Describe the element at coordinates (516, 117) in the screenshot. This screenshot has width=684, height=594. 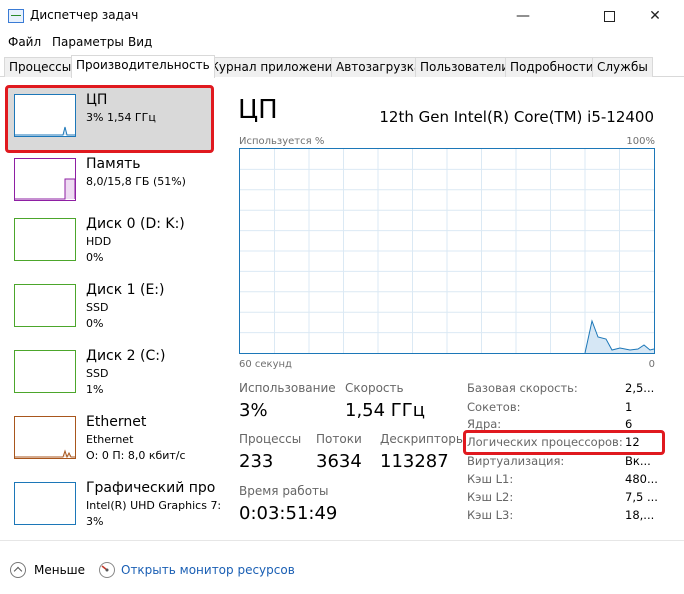
I see `cpu-model-name: 12th Gen Intel(R) Core(TM) i5-12400` at that location.